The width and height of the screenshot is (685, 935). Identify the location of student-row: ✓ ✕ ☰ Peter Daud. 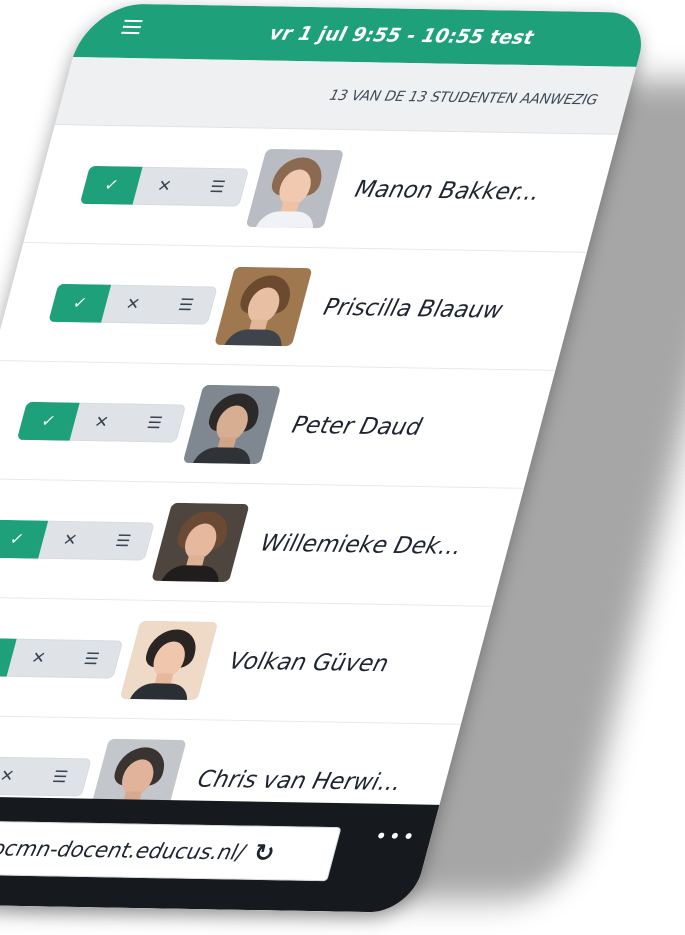
(278, 425).